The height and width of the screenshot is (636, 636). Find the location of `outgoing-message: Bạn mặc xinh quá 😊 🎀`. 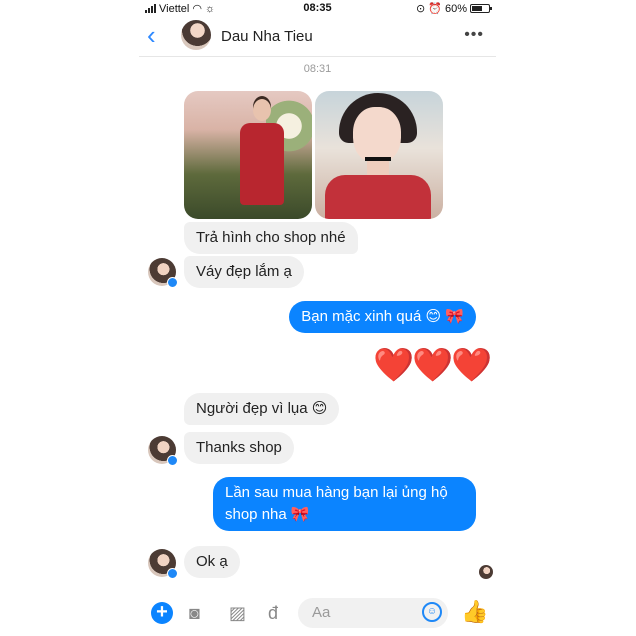

outgoing-message: Bạn mặc xinh quá 😊 🎀 is located at coordinates (382, 317).